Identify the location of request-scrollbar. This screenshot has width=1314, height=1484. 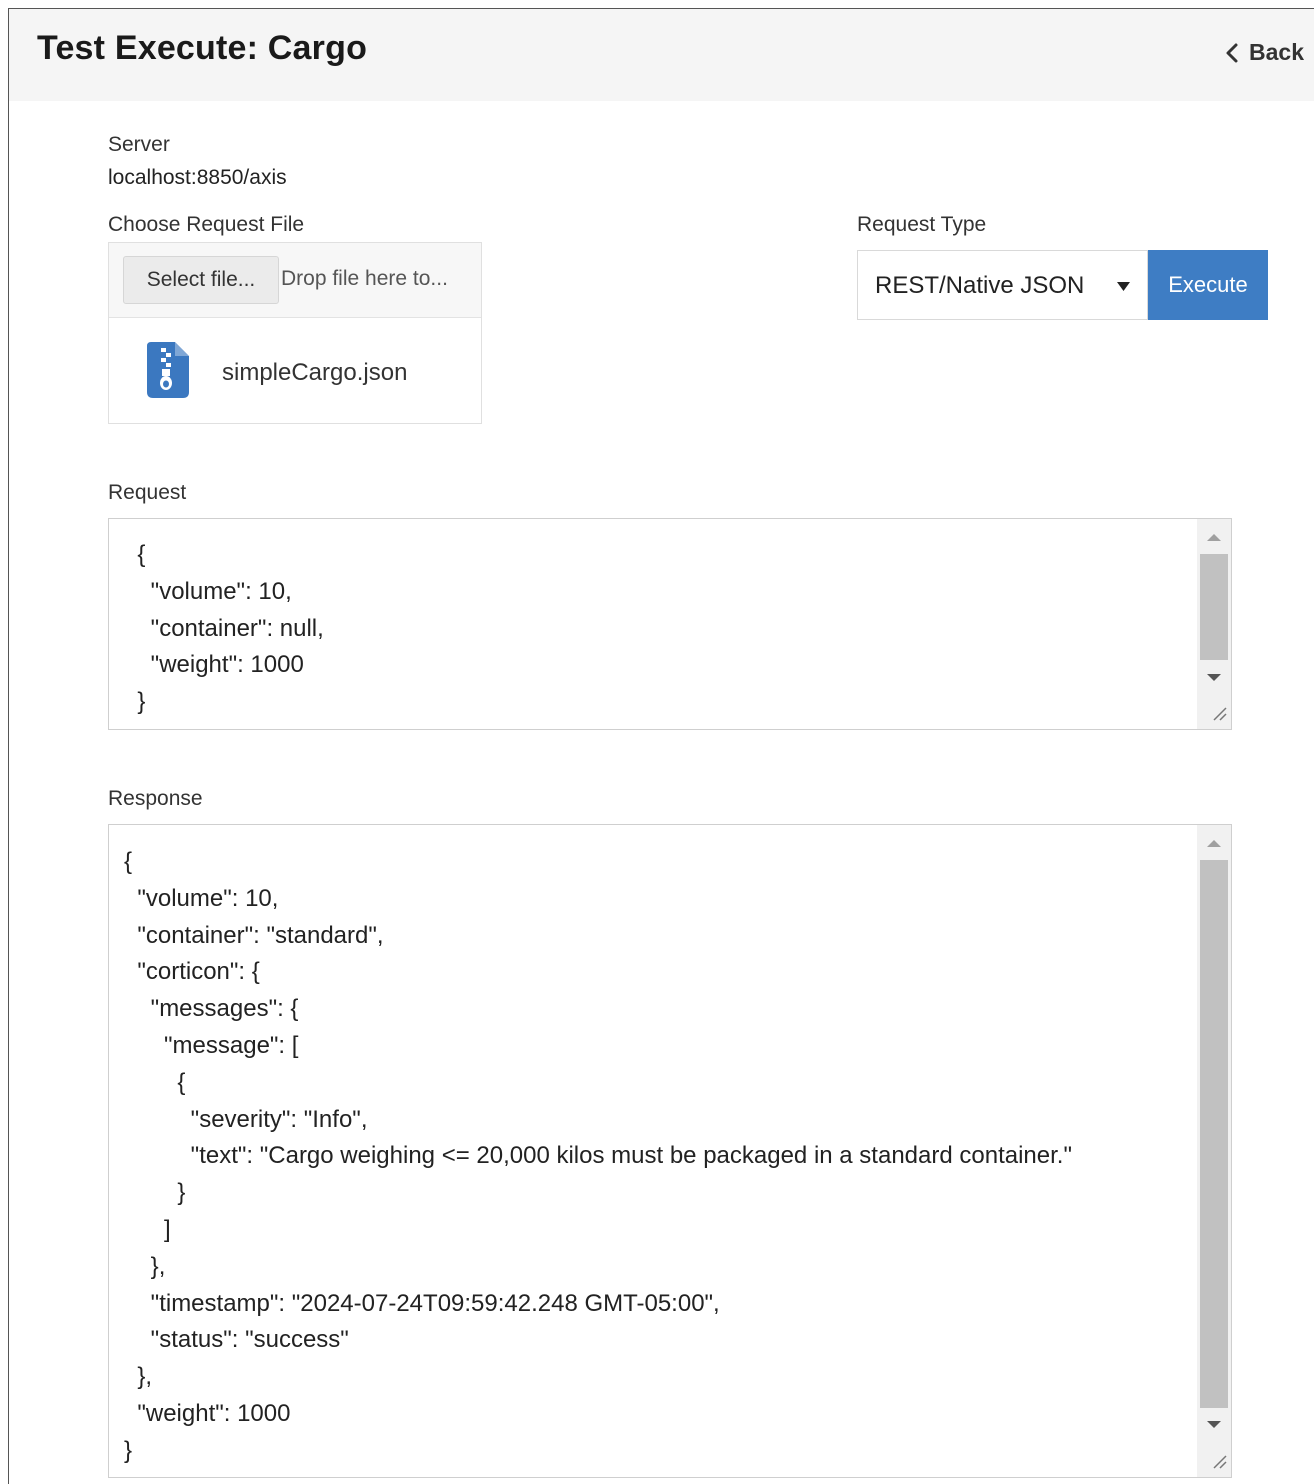
(1214, 624).